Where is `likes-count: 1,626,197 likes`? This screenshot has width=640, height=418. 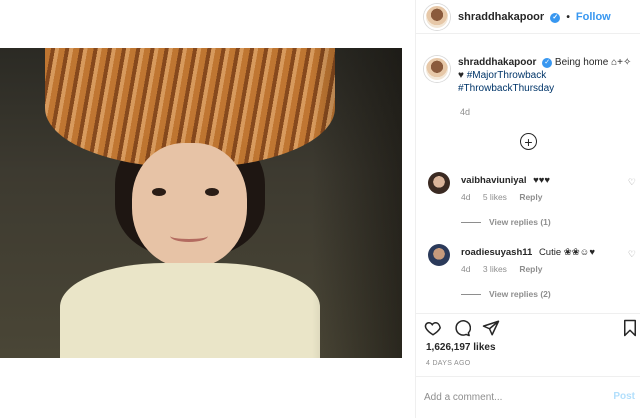
likes-count: 1,626,197 likes is located at coordinates (461, 347).